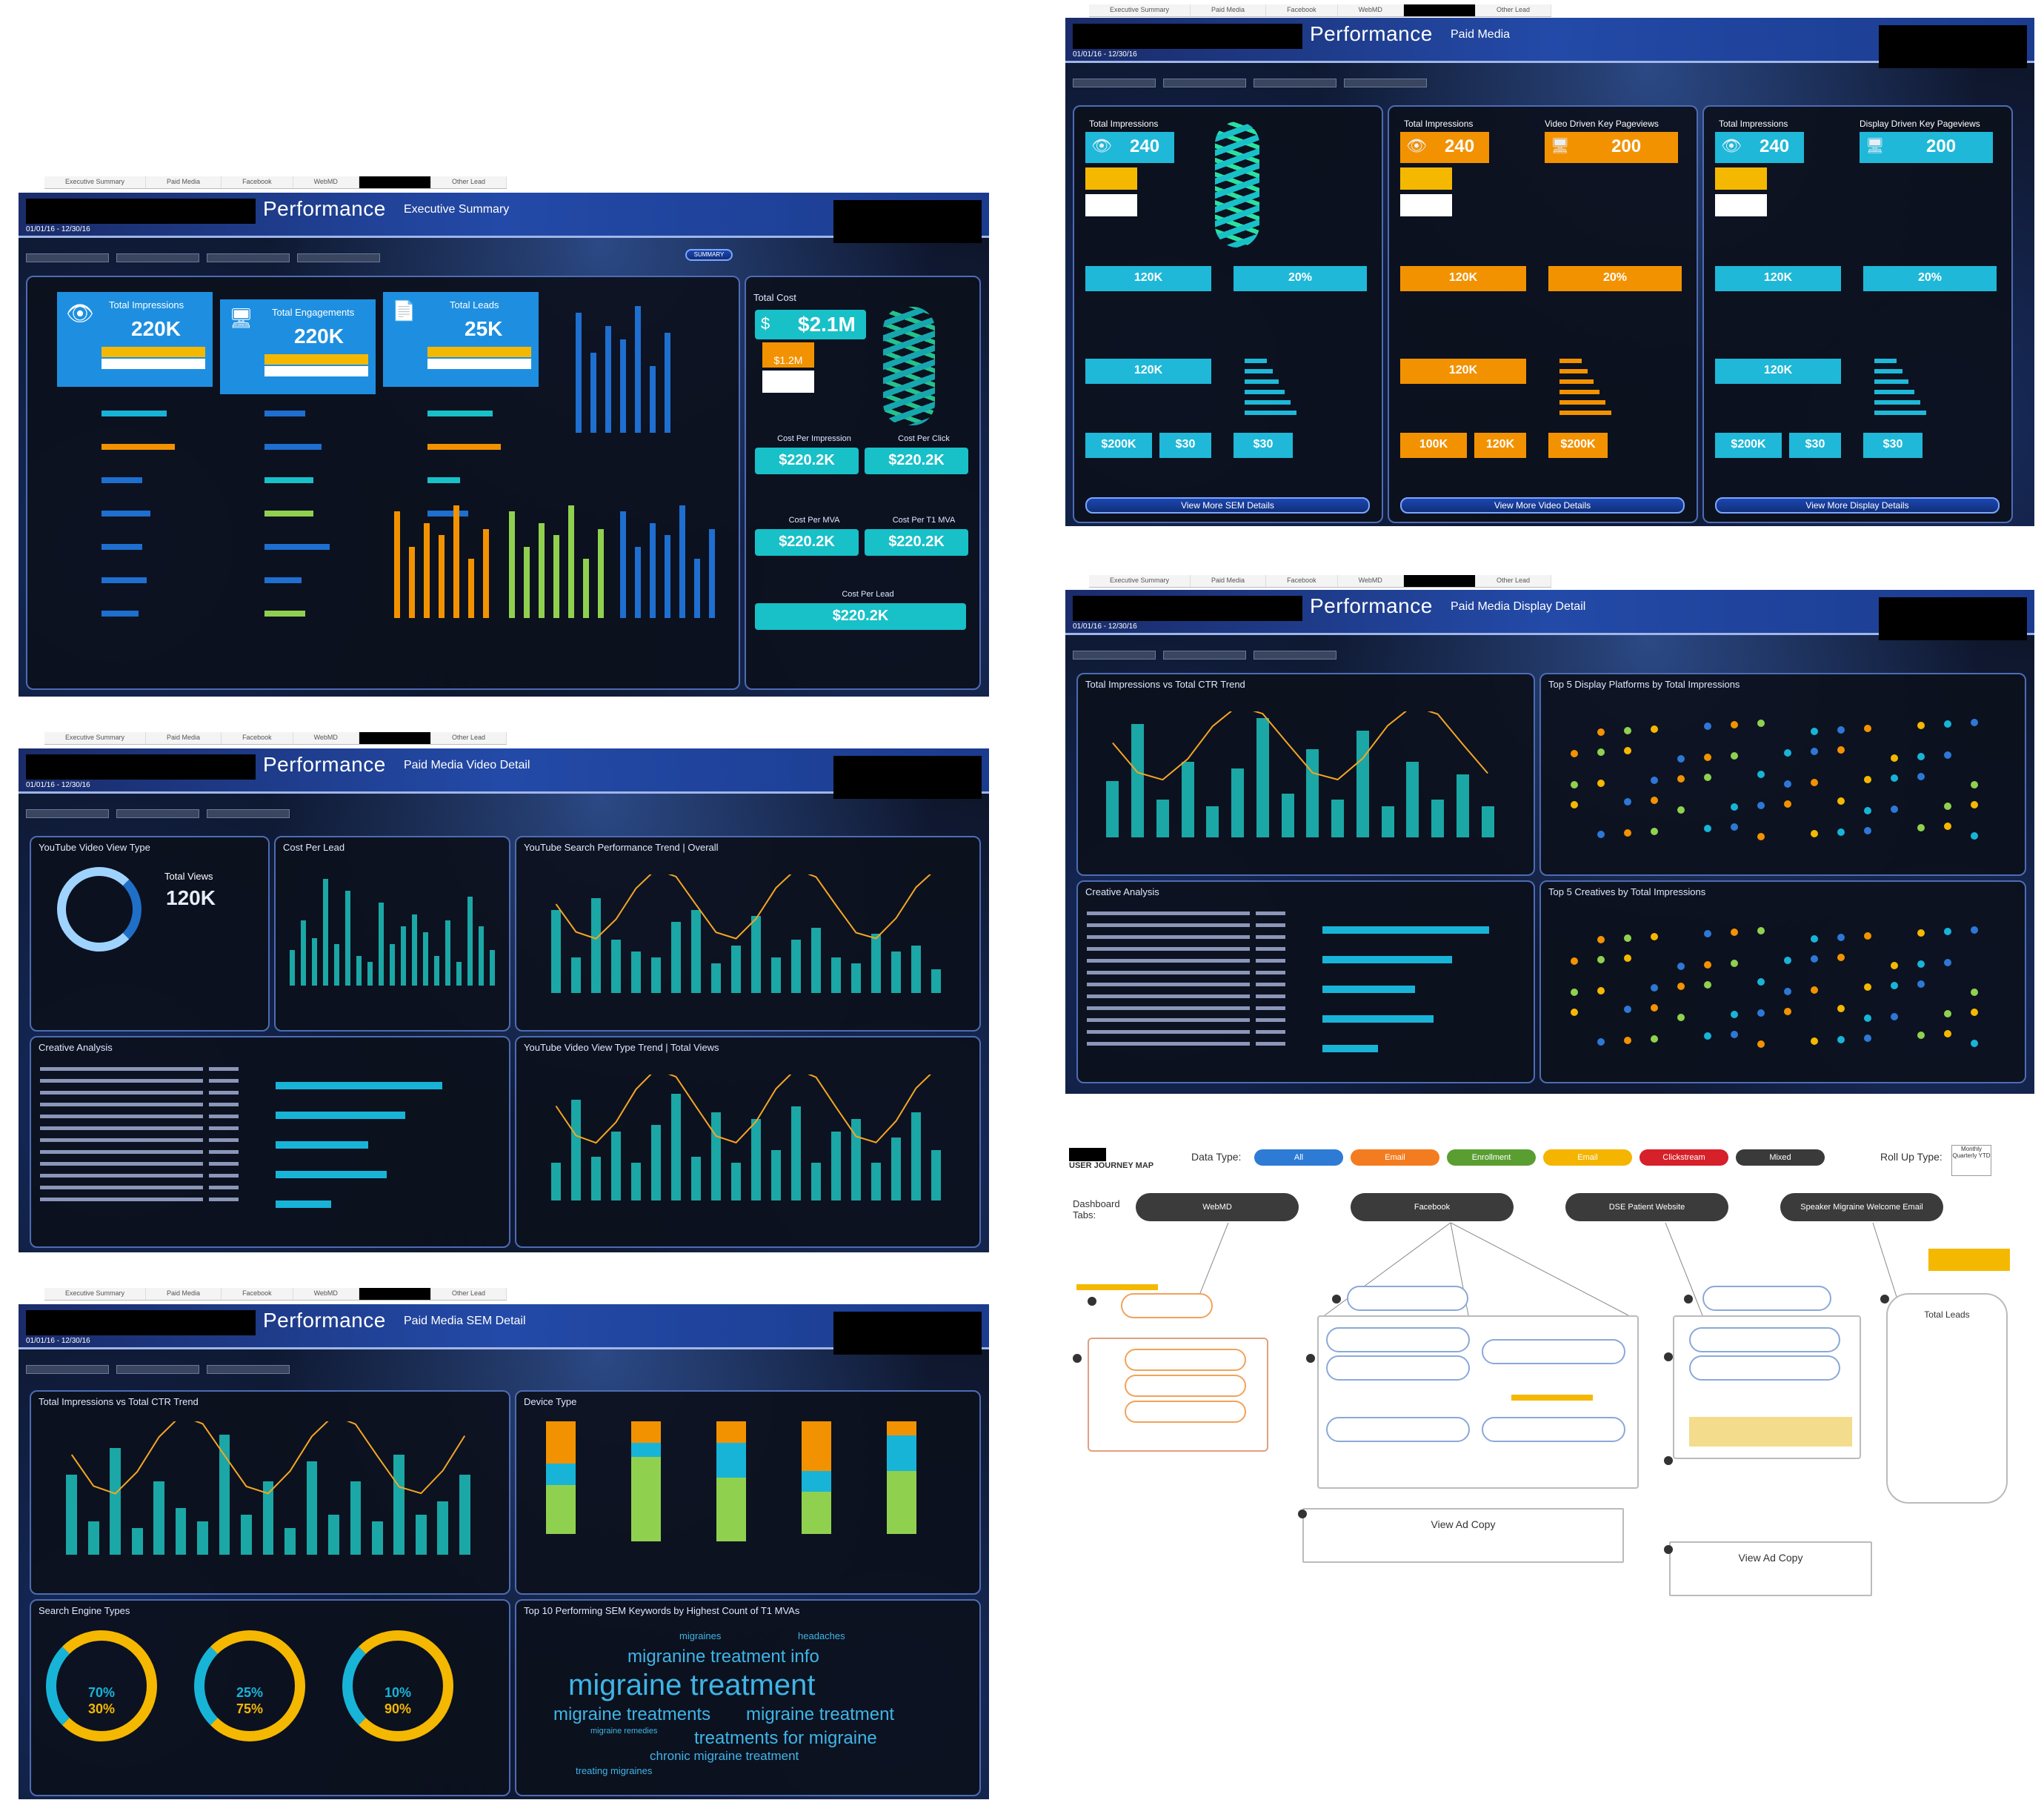  I want to click on engine-donut: 25% 75%, so click(249, 1685).